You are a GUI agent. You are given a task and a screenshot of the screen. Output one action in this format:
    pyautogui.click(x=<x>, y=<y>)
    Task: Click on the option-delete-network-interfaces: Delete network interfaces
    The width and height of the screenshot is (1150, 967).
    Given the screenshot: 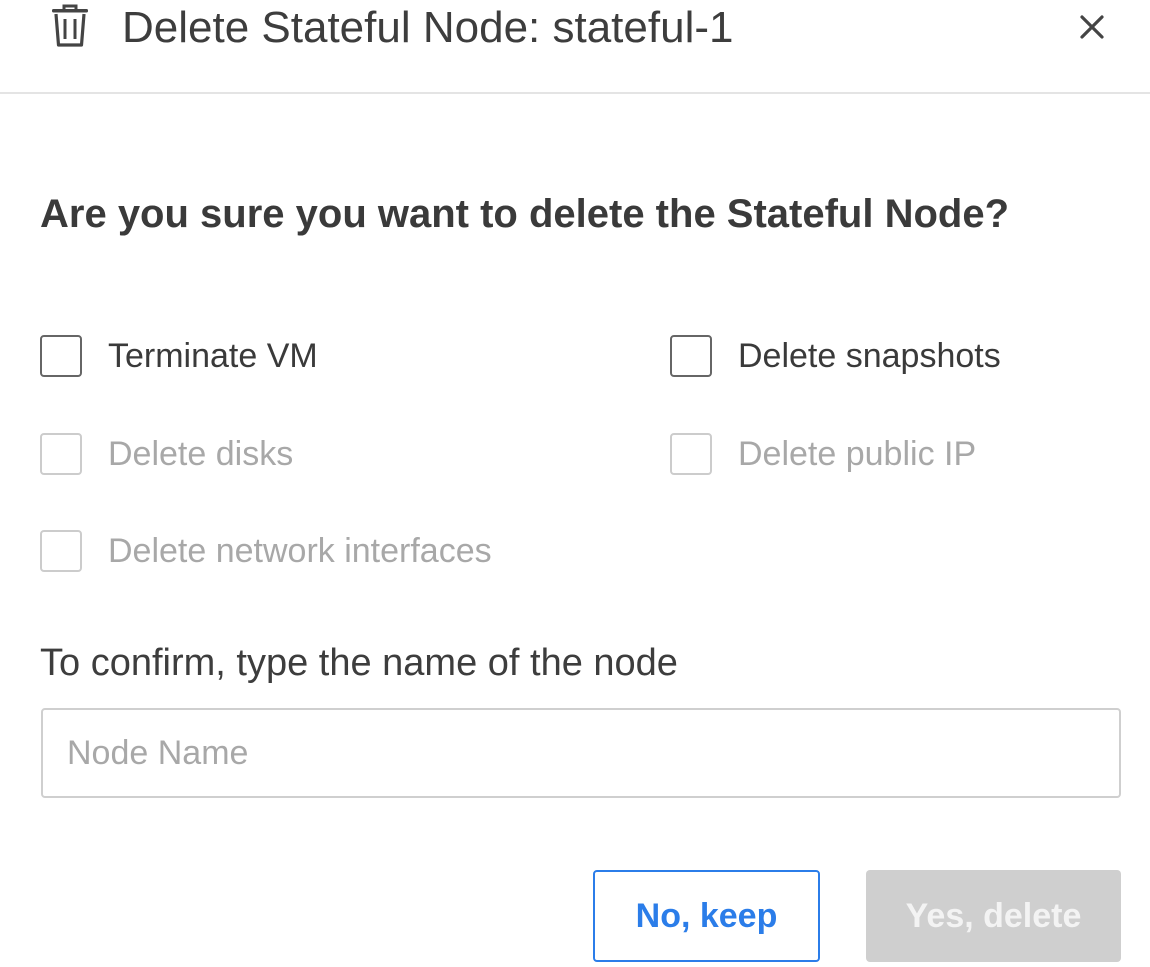 What is the action you would take?
    pyautogui.click(x=266, y=551)
    